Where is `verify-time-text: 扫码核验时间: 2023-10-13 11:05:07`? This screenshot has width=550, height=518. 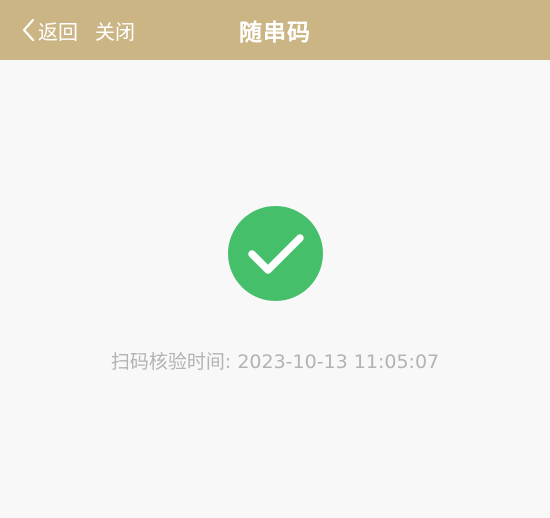
verify-time-text: 扫码核验时间: 2023-10-13 11:05:07 is located at coordinates (275, 360).